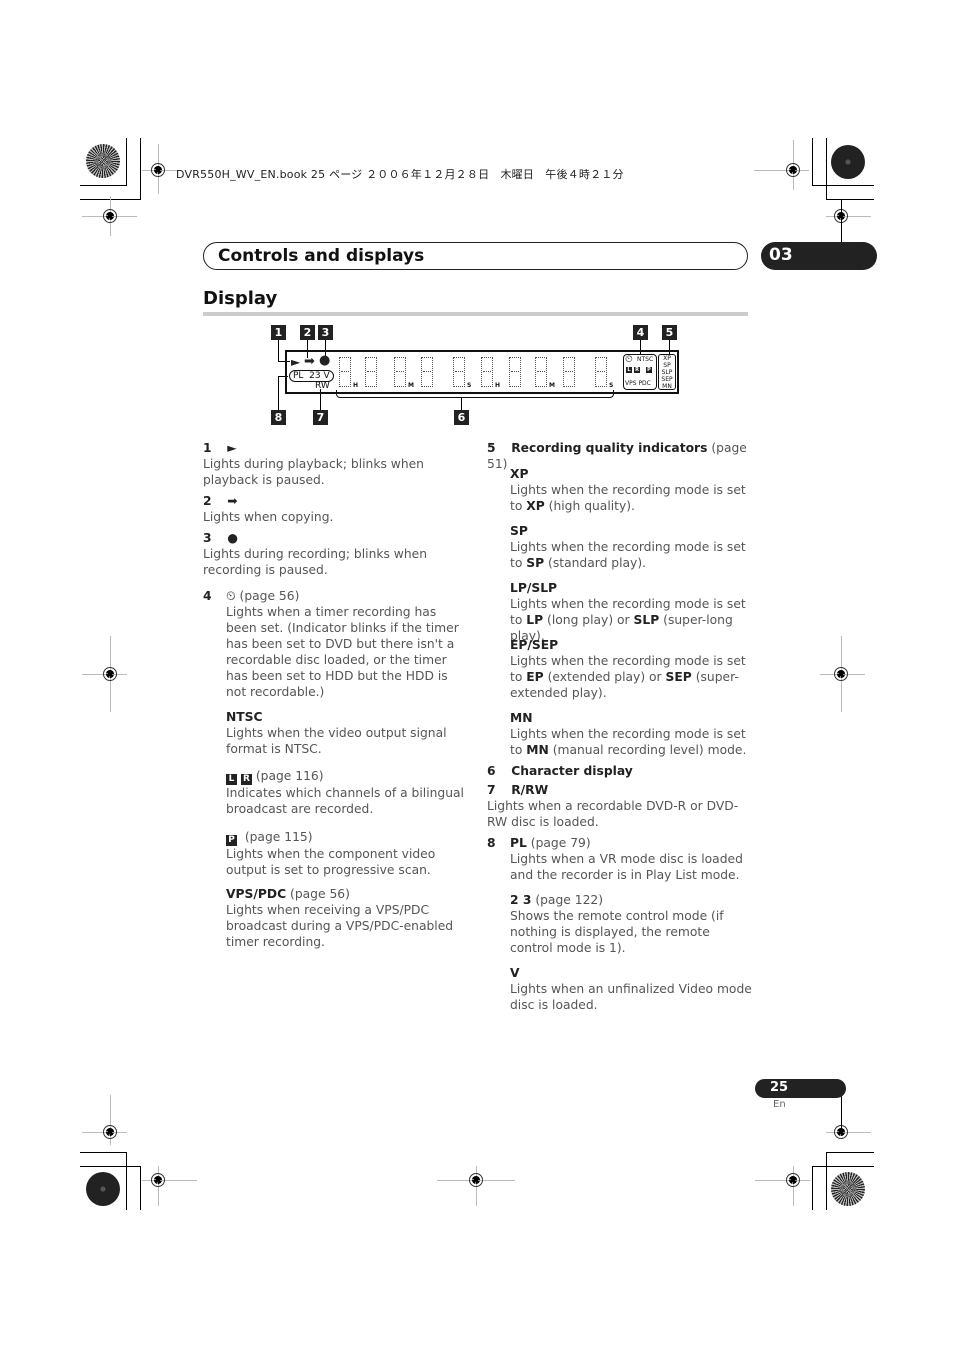  I want to click on copy-indicator-icon: ➡, so click(309, 361).